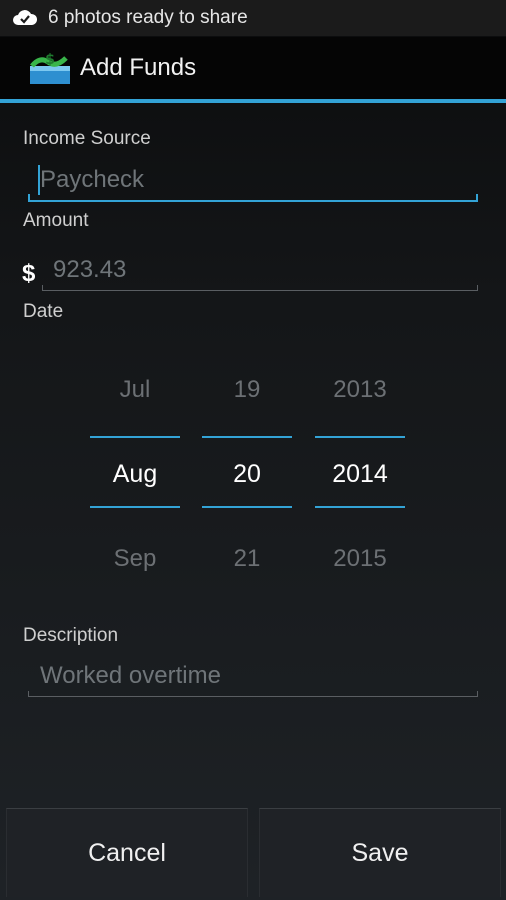  Describe the element at coordinates (247, 390) in the screenshot. I see `day-prev: 19` at that location.